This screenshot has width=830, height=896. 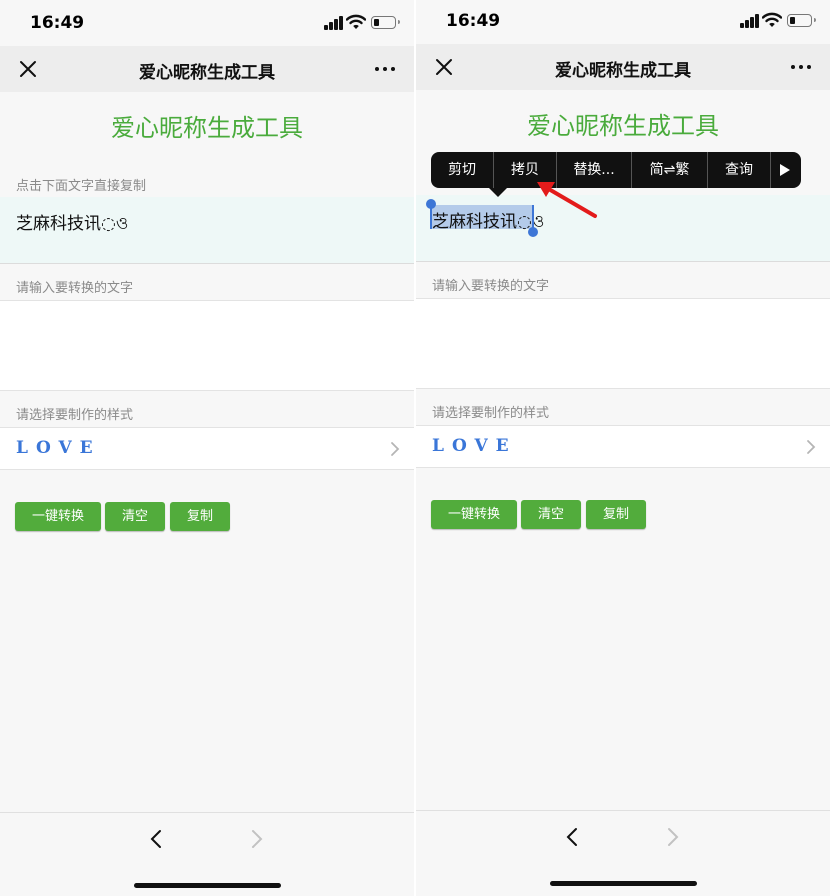 What do you see at coordinates (567, 200) in the screenshot?
I see `red-arrow-annotation` at bounding box center [567, 200].